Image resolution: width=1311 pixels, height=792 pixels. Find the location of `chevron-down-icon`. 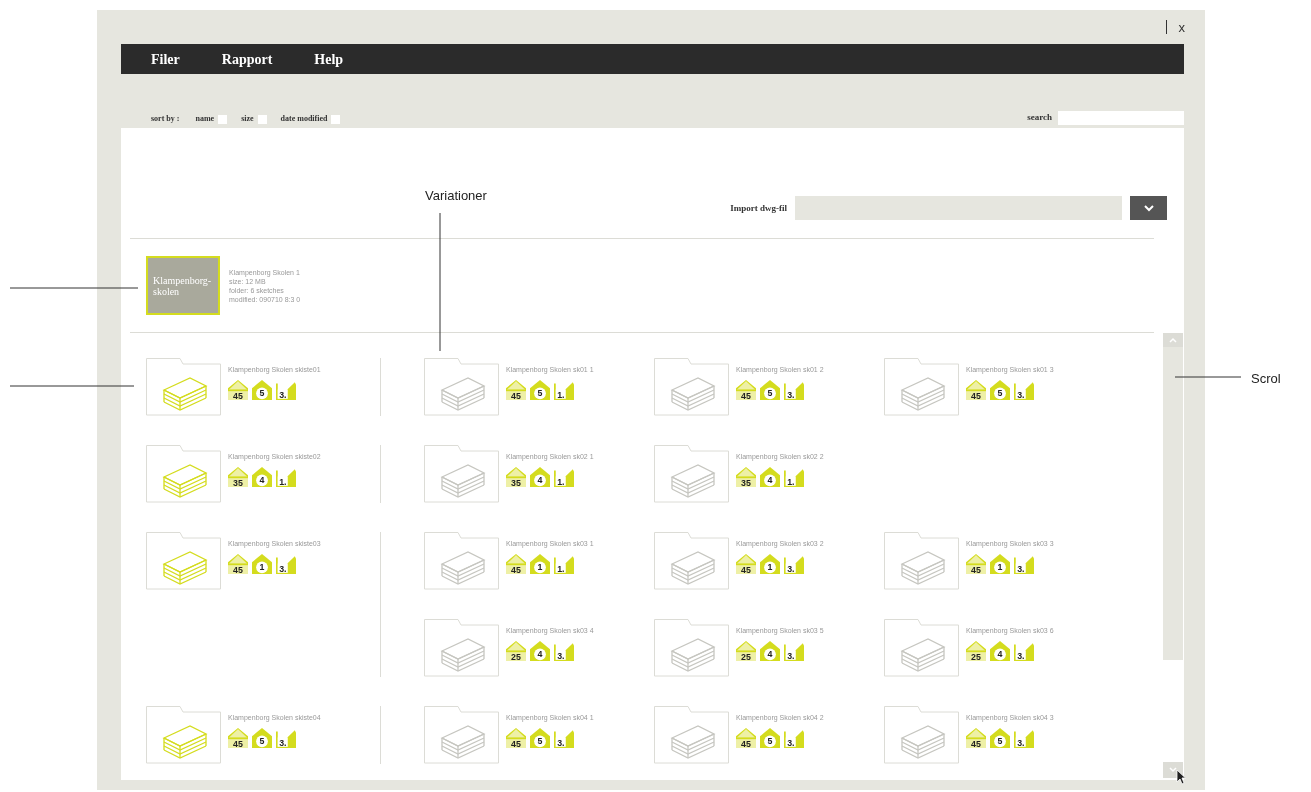

chevron-down-icon is located at coordinates (1148, 208).